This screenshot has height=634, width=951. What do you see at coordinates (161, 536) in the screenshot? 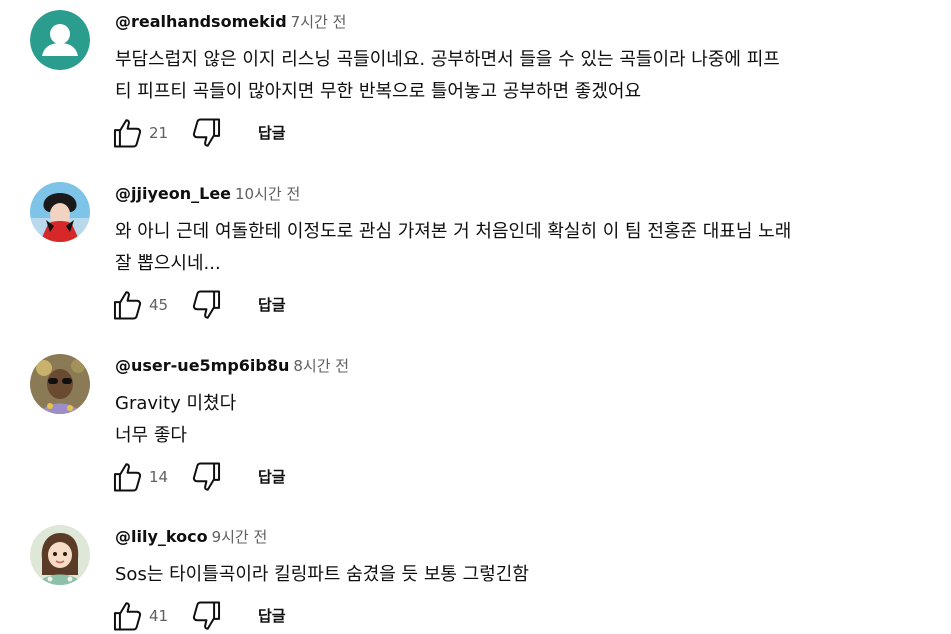
I see `comment-author: @lily_koco` at bounding box center [161, 536].